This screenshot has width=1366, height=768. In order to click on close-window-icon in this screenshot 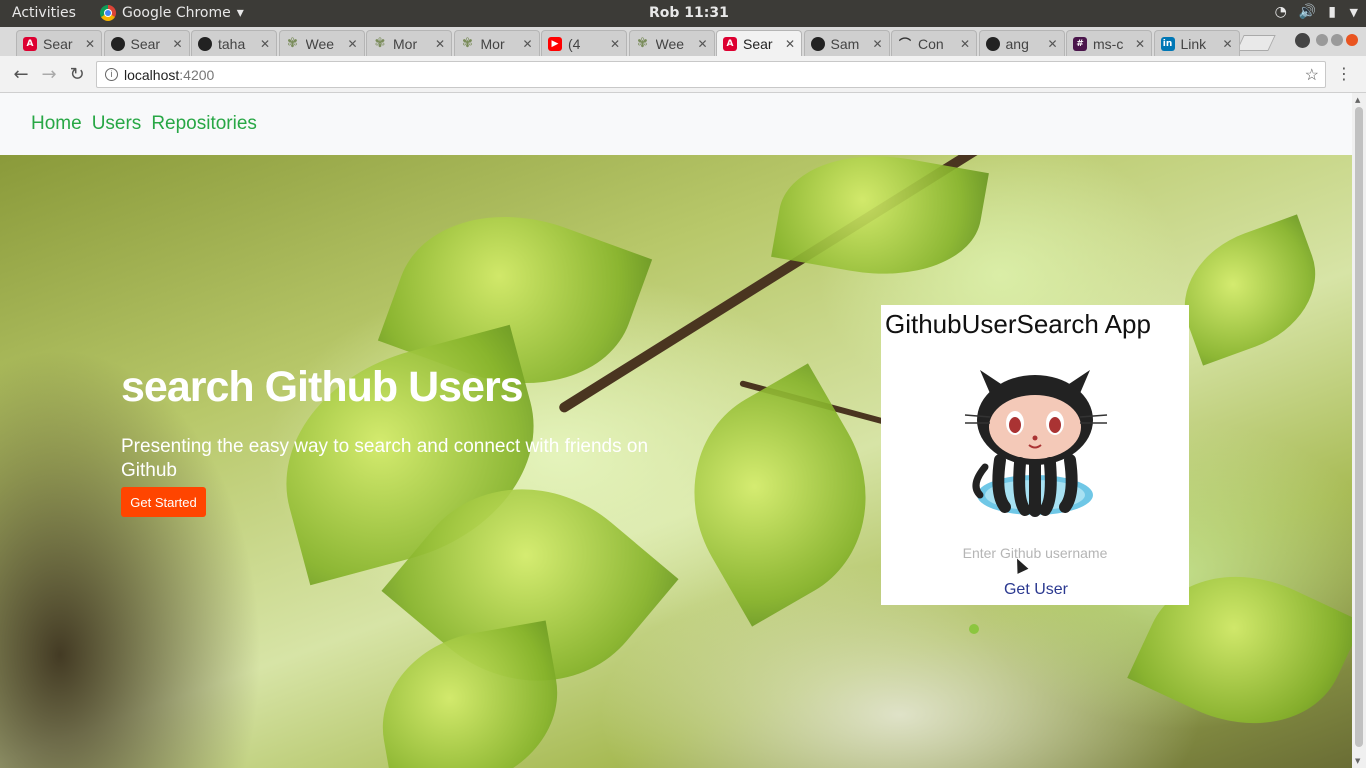, I will do `click(1352, 40)`.